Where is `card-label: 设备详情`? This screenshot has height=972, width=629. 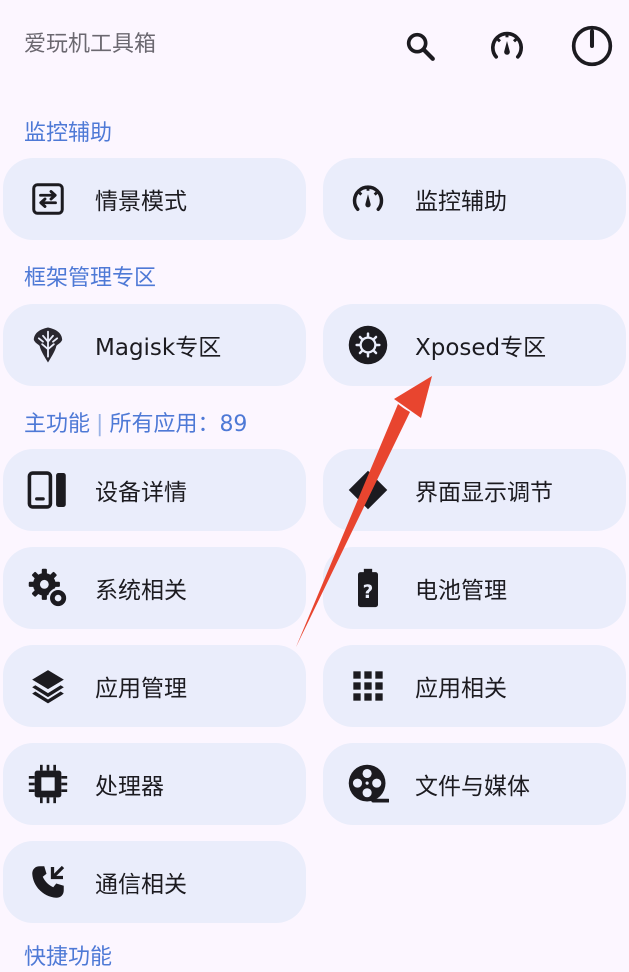
card-label: 设备详情 is located at coordinates (141, 493).